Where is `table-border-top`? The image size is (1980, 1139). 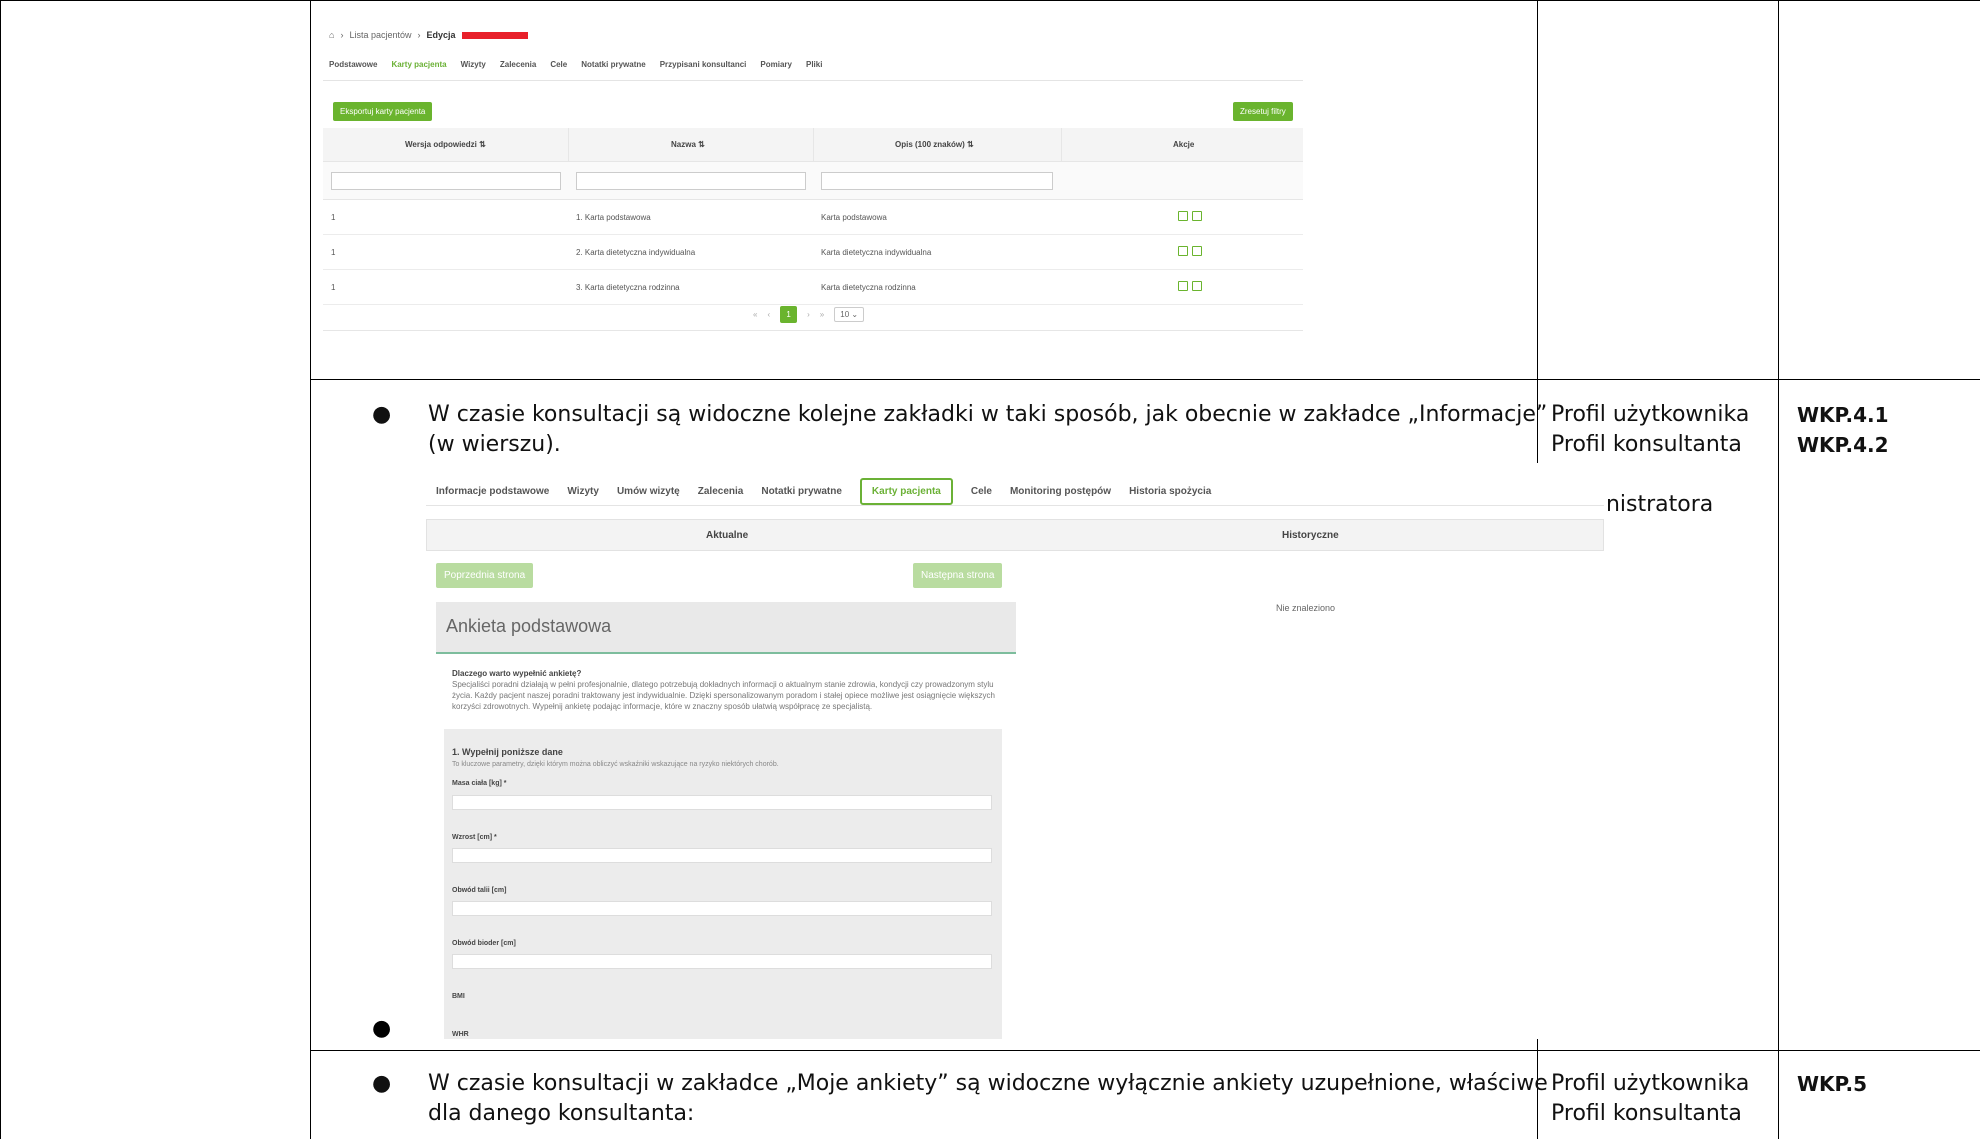 table-border-top is located at coordinates (990, 0).